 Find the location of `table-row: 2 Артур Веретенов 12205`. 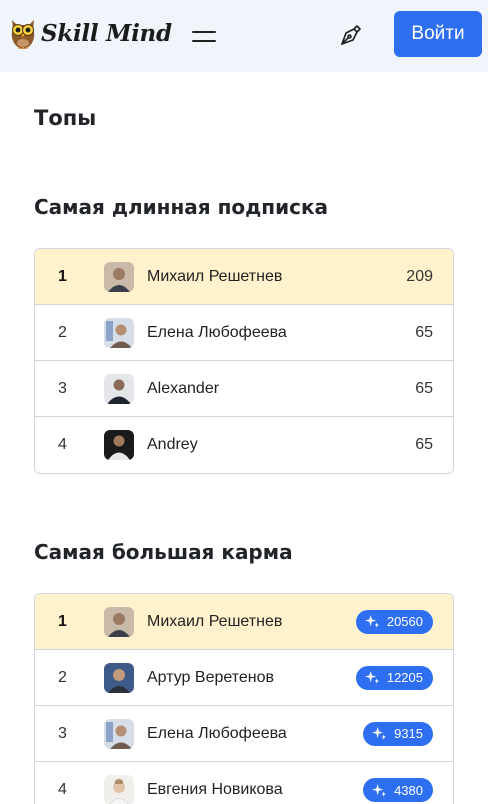

table-row: 2 Артур Веретенов 12205 is located at coordinates (244, 678).